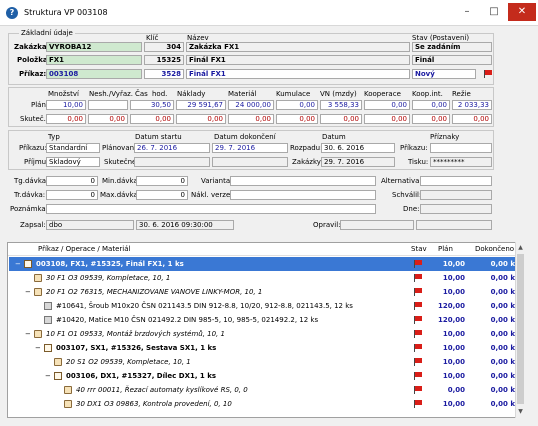  What do you see at coordinates (94, 47) in the screenshot?
I see `order-contract-field: VYROBA12` at bounding box center [94, 47].